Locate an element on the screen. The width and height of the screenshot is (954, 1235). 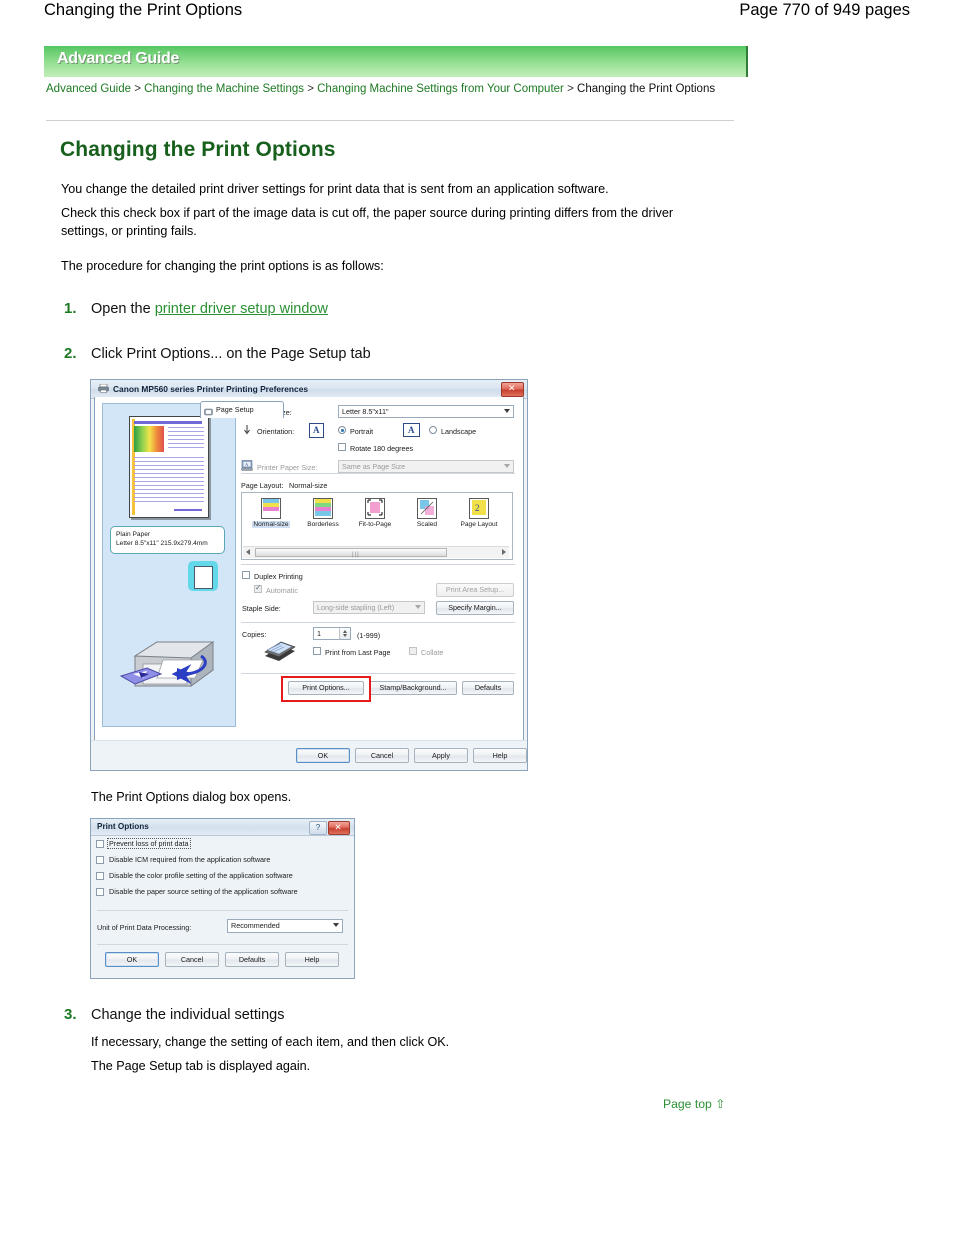
print-options-button-row: OK Cancel Defaults Help is located at coordinates (222, 962).